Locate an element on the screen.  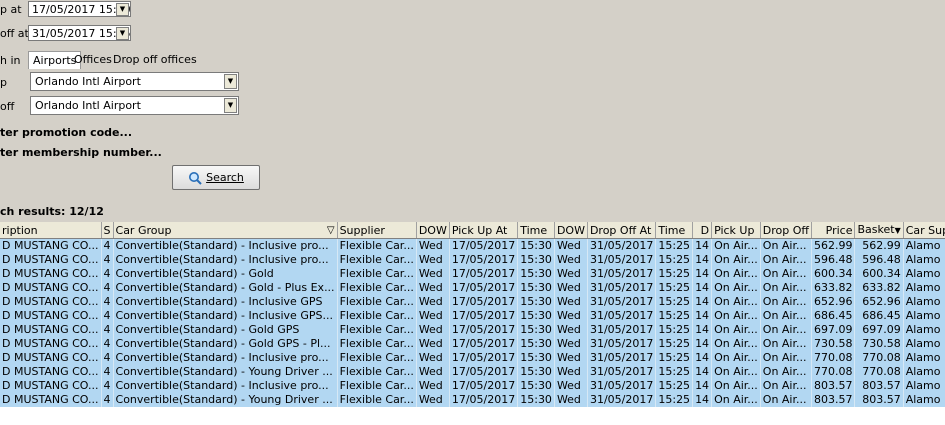
pickup-location-select: Orlando Intl Airport ▼ is located at coordinates (134, 81).